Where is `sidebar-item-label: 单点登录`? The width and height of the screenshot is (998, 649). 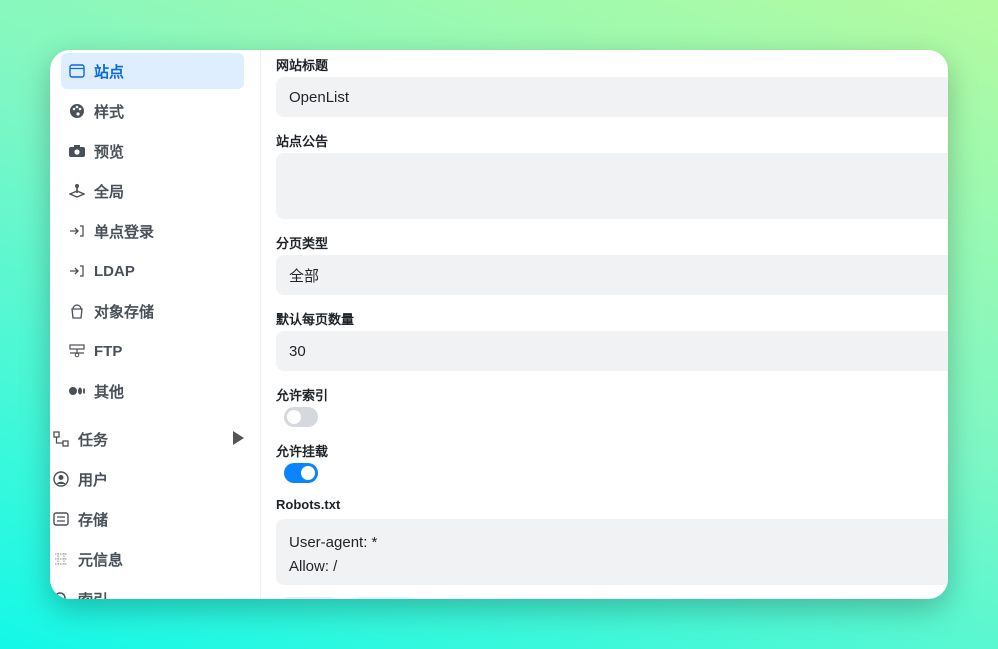
sidebar-item-label: 单点登录 is located at coordinates (124, 232).